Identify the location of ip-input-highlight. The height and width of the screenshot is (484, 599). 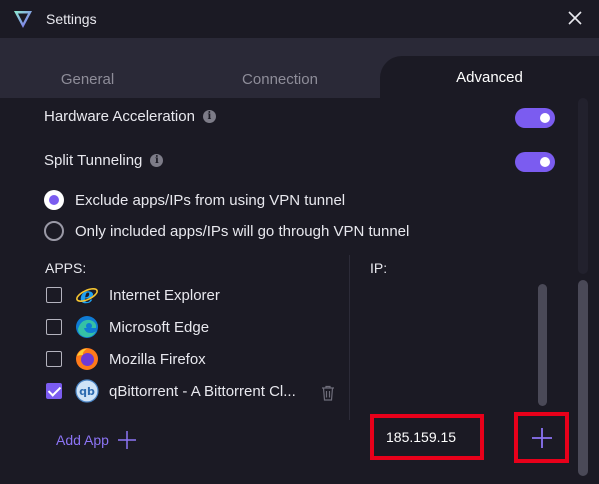
(427, 437).